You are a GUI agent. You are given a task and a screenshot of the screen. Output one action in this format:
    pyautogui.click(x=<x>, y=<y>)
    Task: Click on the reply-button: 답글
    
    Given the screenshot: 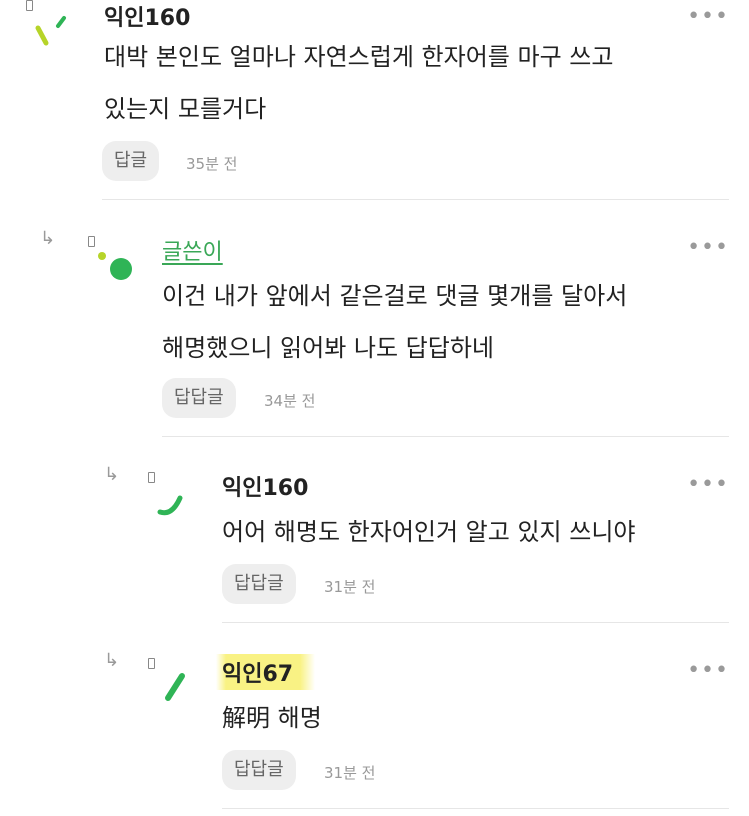 What is the action you would take?
    pyautogui.click(x=131, y=161)
    